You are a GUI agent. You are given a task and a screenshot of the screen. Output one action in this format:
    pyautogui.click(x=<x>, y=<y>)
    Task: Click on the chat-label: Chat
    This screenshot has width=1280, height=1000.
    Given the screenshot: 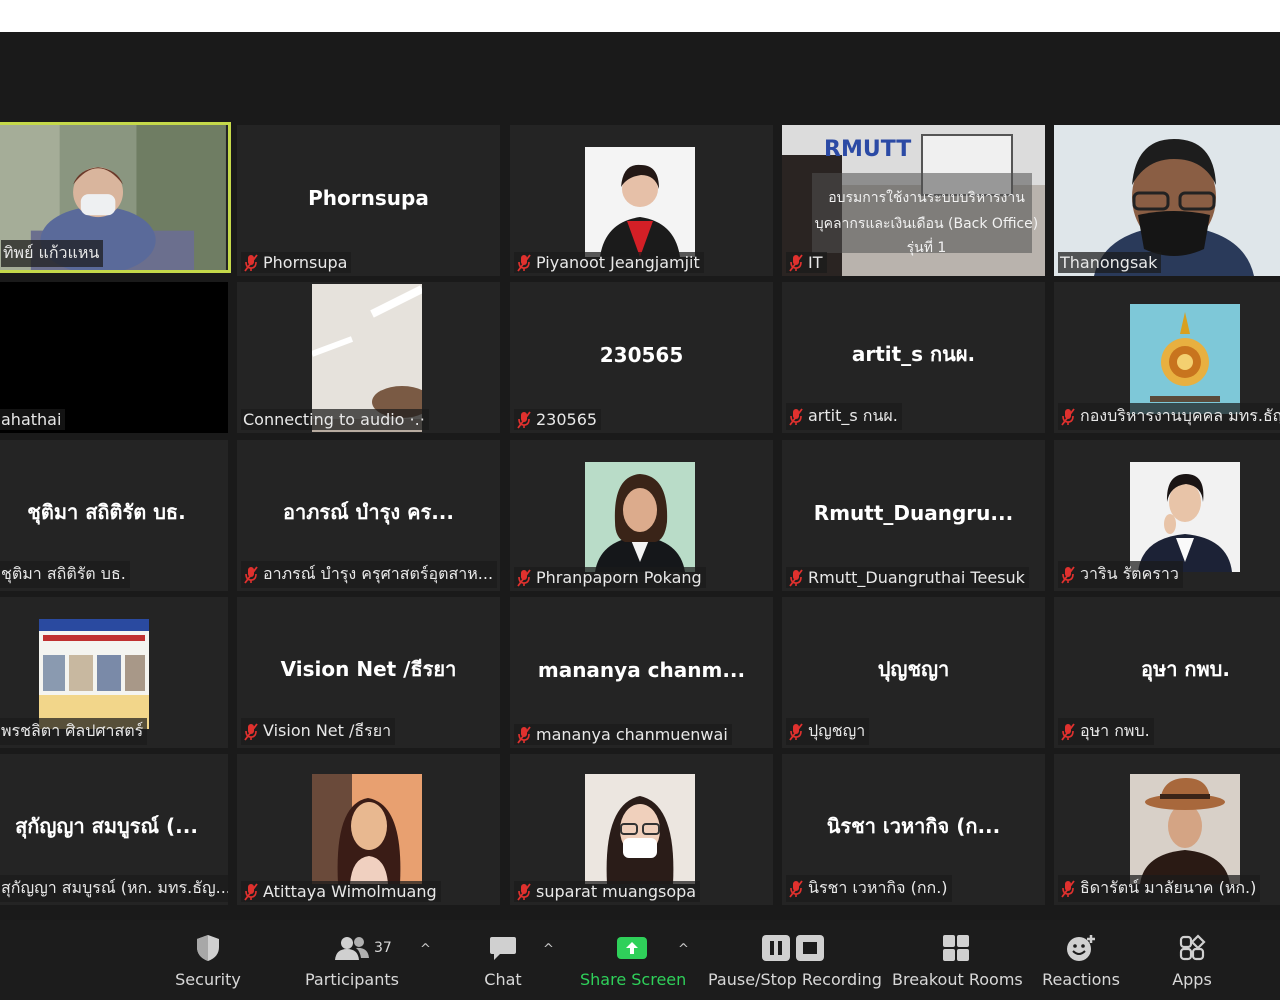 What is the action you would take?
    pyautogui.click(x=503, y=979)
    